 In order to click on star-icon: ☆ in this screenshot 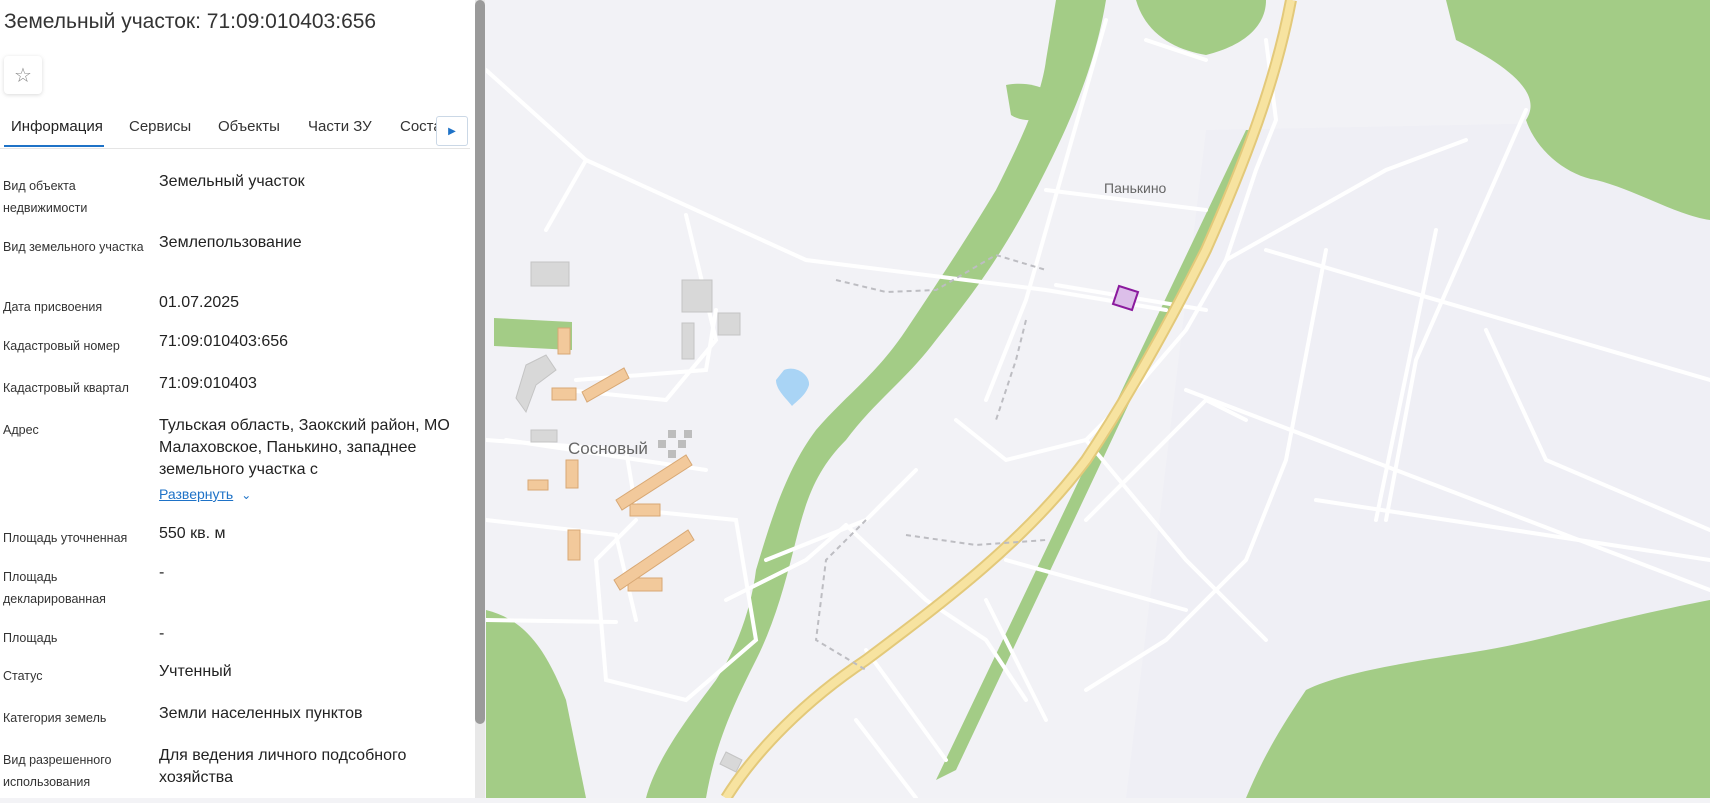, I will do `click(23, 75)`.